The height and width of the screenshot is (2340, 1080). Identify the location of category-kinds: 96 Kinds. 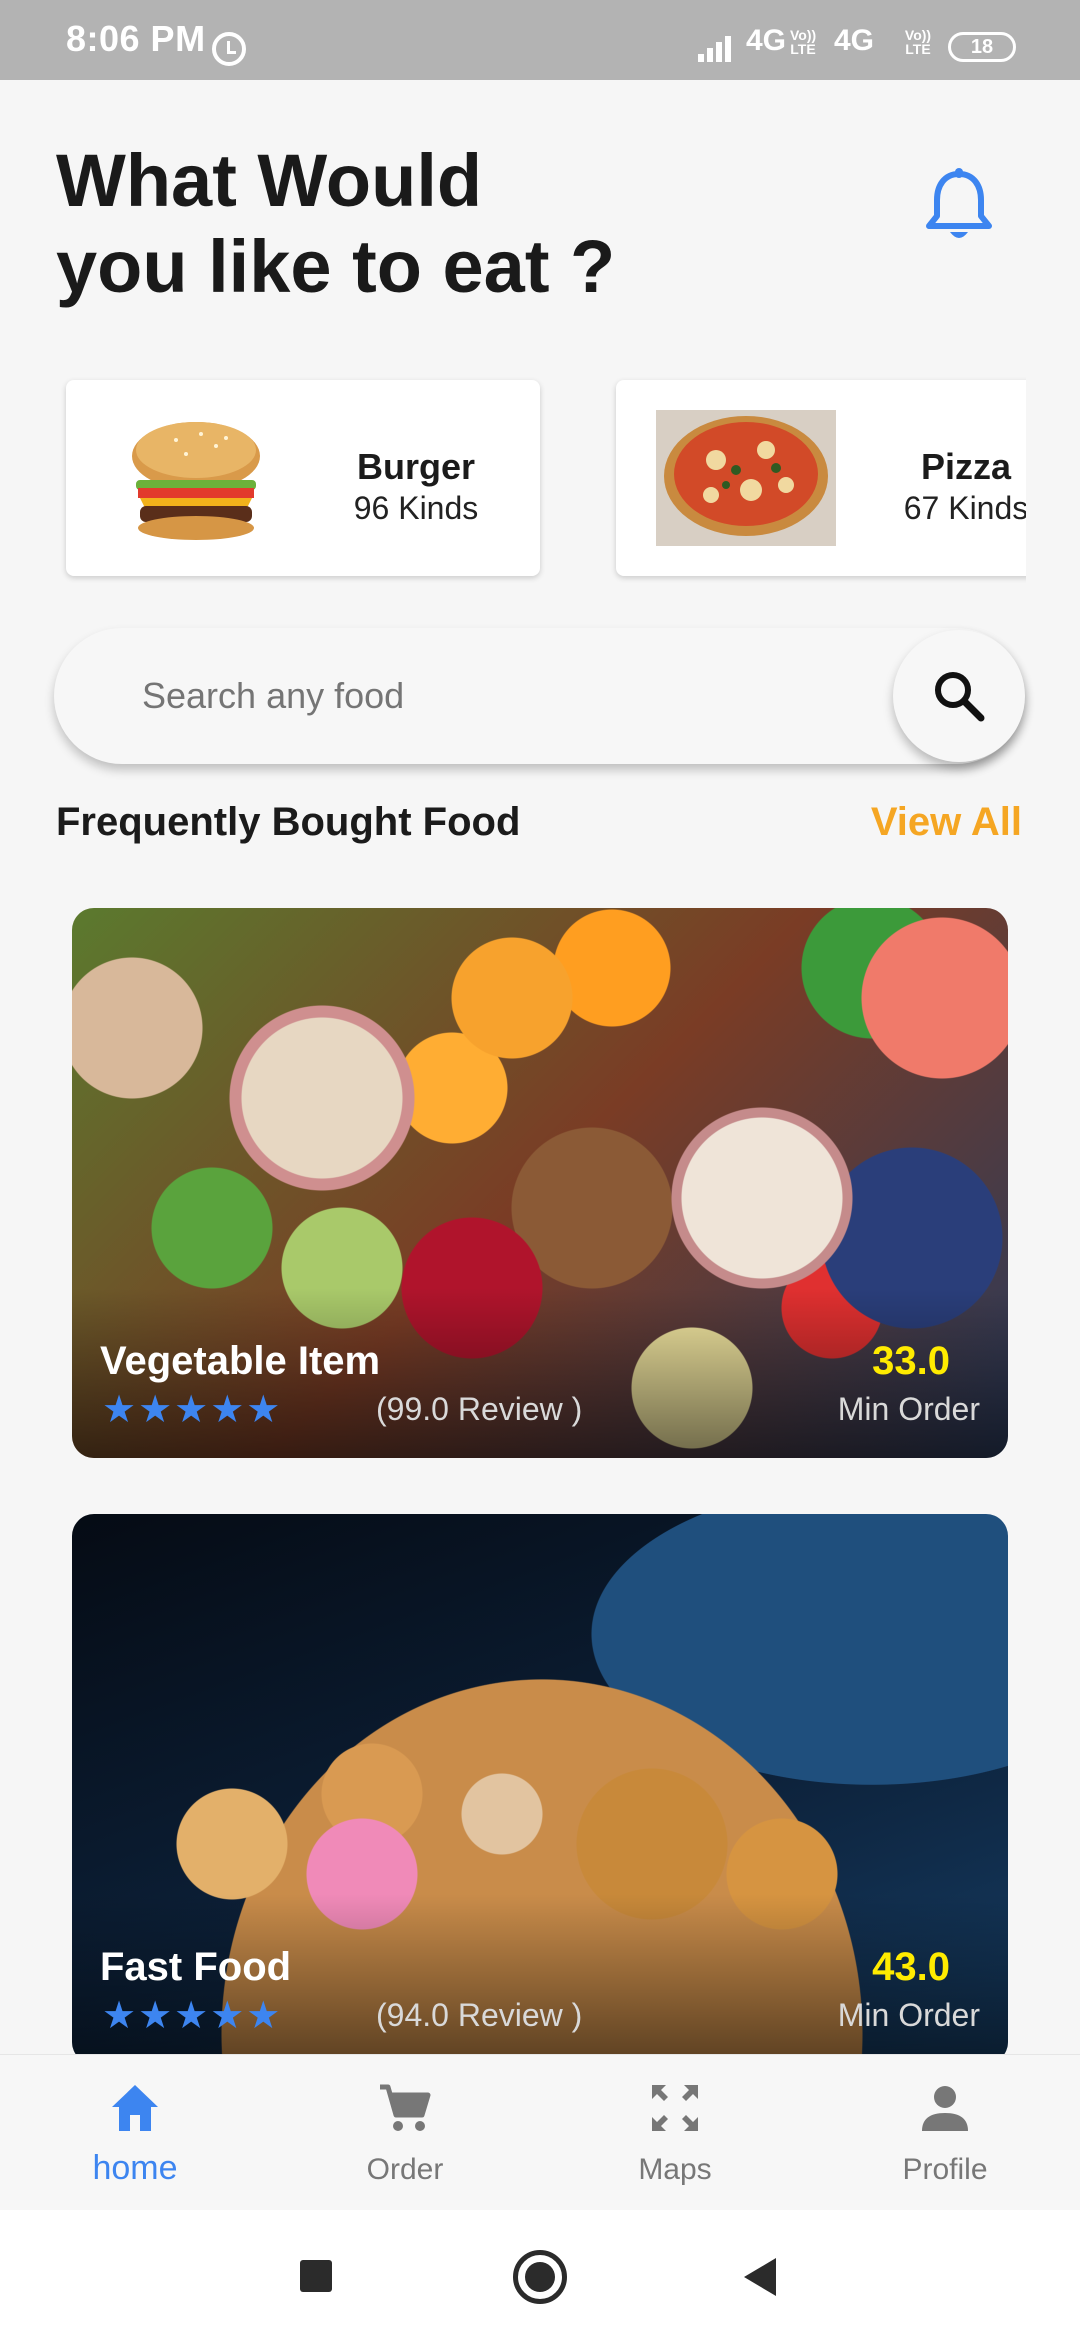
(416, 508).